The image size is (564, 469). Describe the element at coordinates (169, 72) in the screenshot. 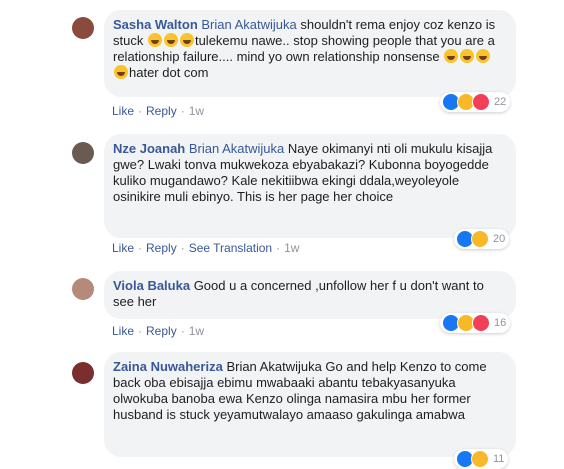

I see `comment-text: hater dot com` at that location.